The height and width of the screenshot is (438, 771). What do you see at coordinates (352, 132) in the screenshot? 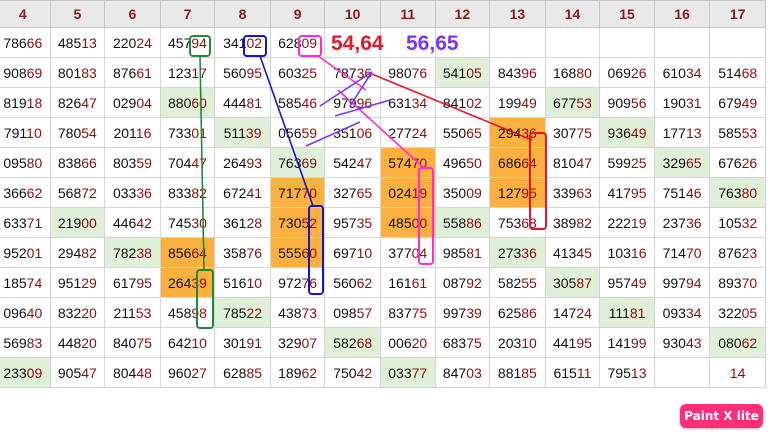
I see `grid-cell: 35106` at bounding box center [352, 132].